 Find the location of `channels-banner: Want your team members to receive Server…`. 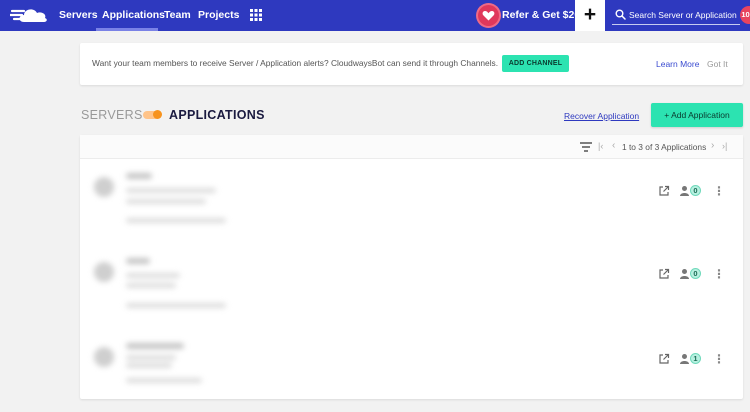

channels-banner: Want your team members to receive Server… is located at coordinates (411, 64).